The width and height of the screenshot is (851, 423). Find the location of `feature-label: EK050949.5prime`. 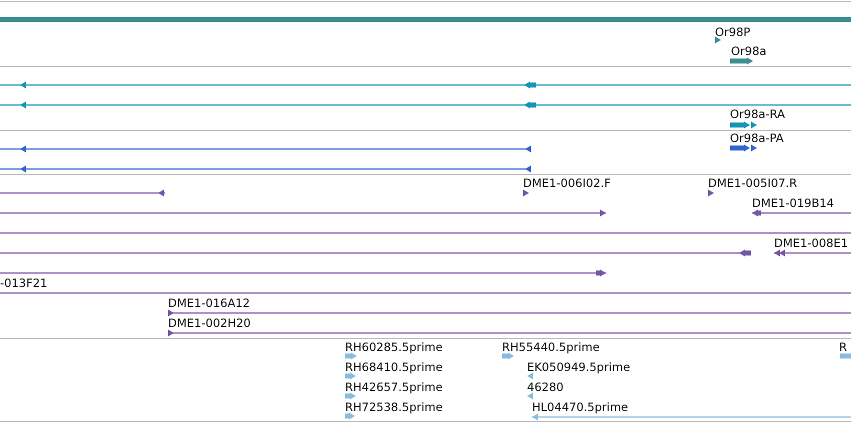

feature-label: EK050949.5prime is located at coordinates (578, 367).